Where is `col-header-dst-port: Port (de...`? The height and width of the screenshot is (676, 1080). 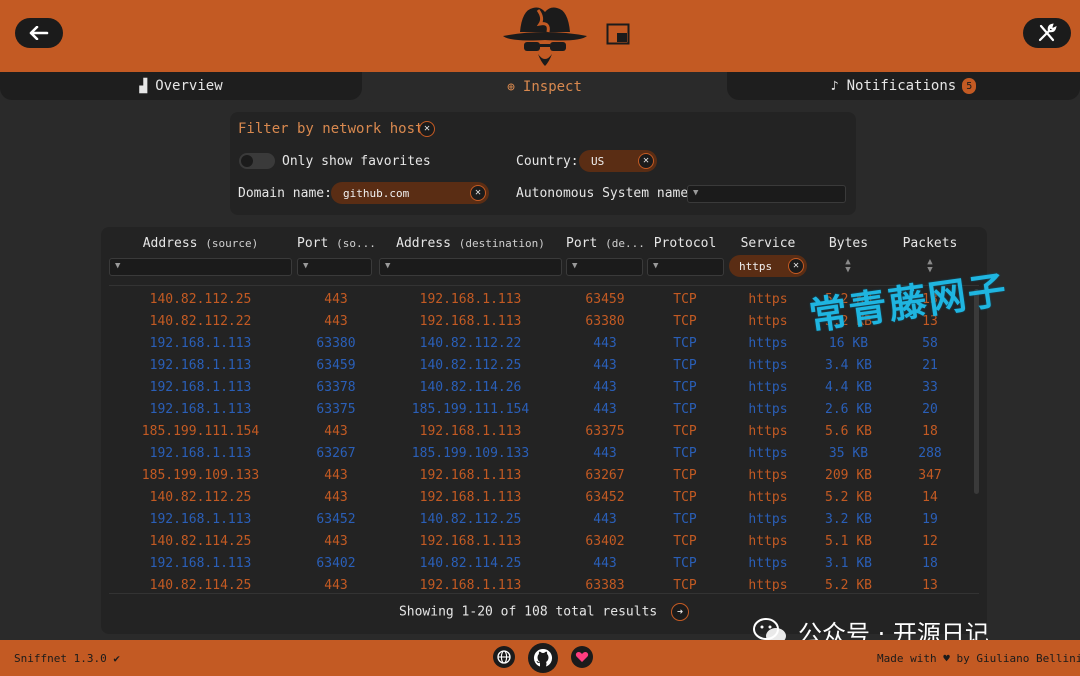
col-header-dst-port: Port (de... is located at coordinates (605, 243).